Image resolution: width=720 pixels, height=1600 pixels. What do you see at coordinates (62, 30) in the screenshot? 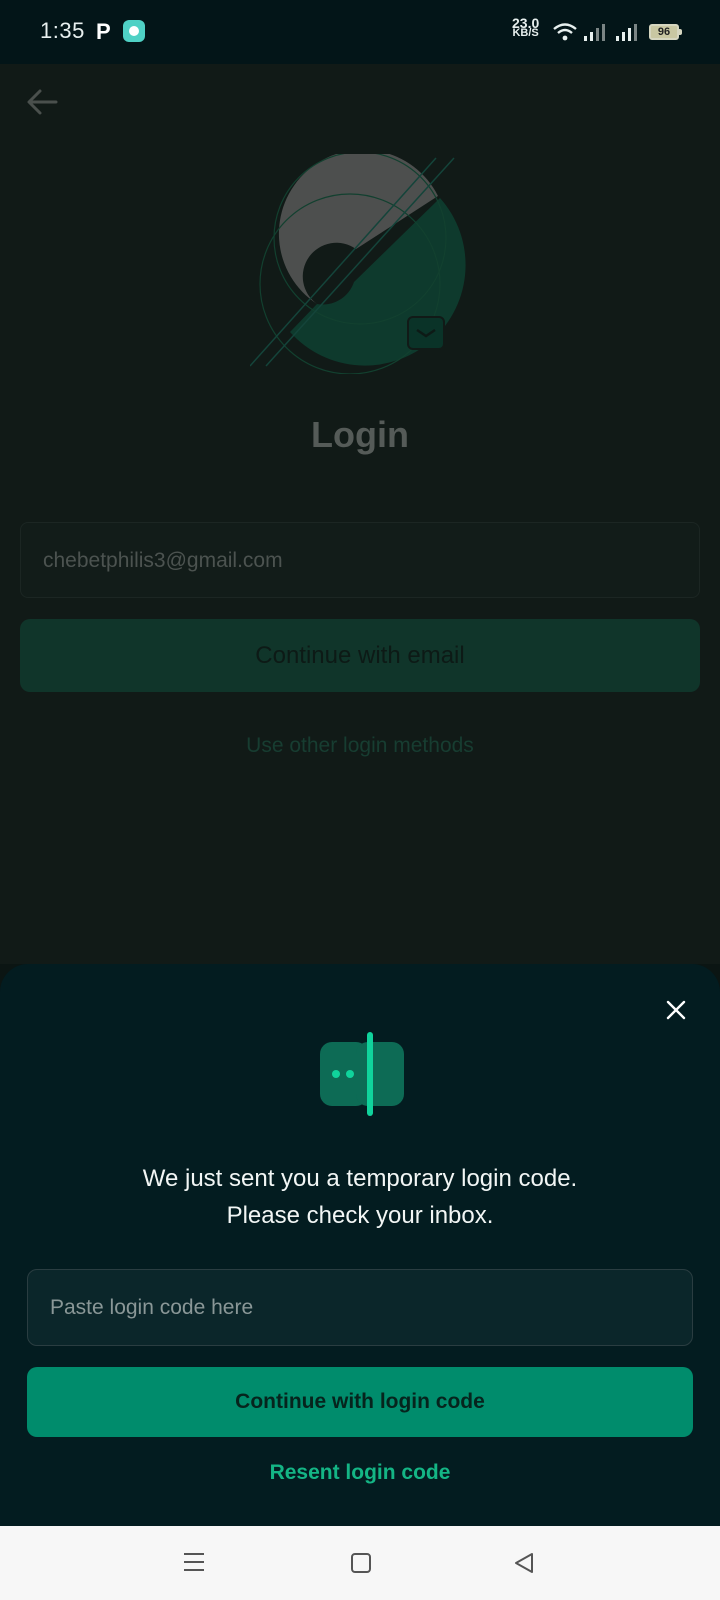
I see `status-time: 1:35` at bounding box center [62, 30].